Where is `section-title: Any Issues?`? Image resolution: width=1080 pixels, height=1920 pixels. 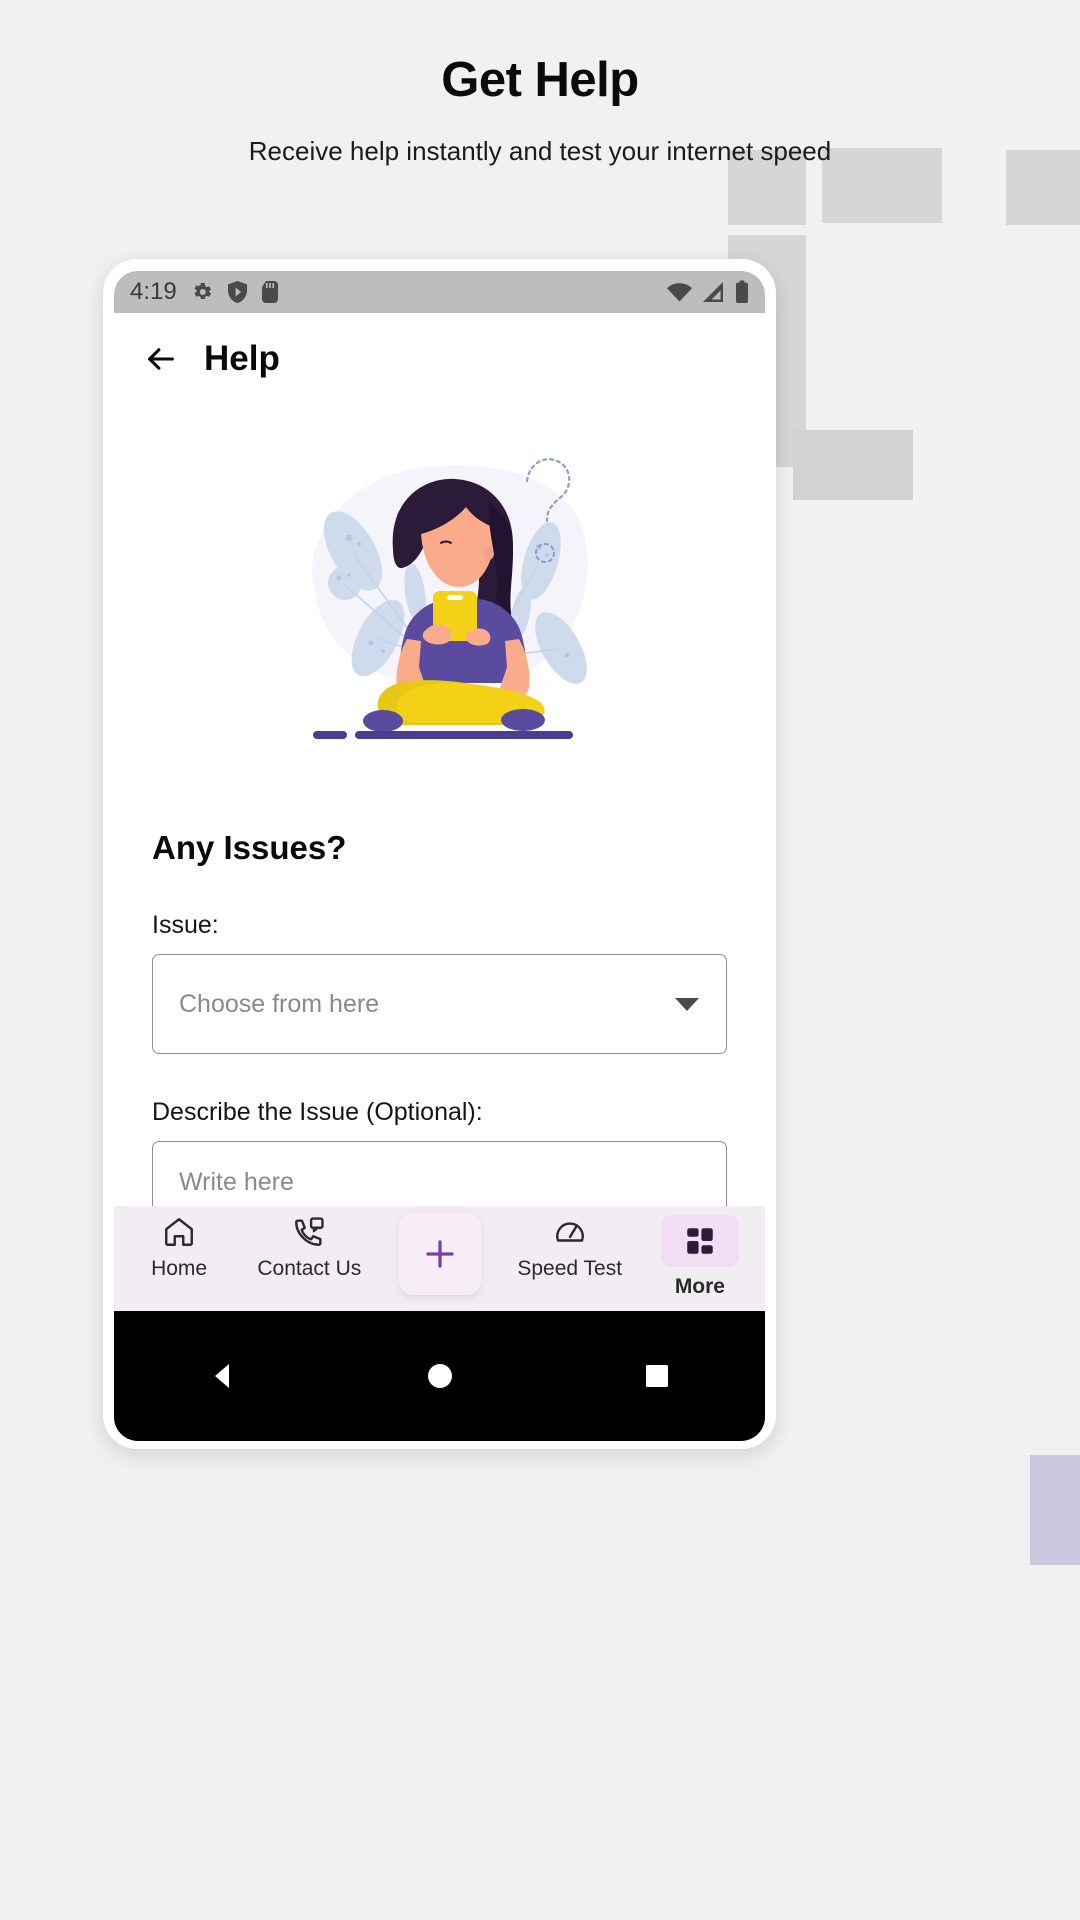 section-title: Any Issues? is located at coordinates (249, 847).